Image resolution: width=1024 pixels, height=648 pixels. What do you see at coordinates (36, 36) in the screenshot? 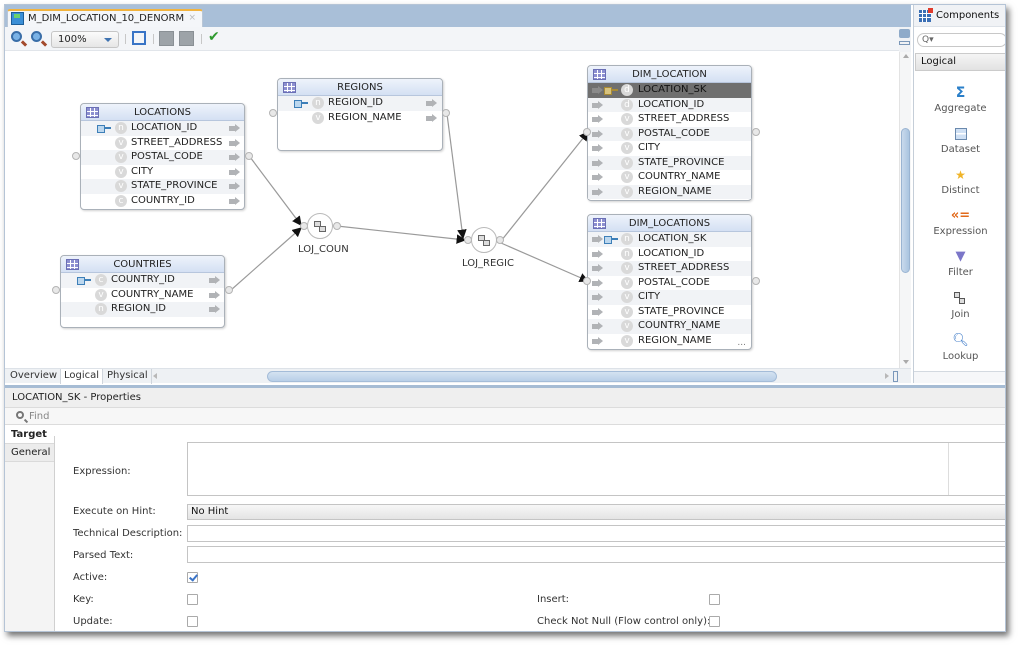
I see `zoom-out-icon` at bounding box center [36, 36].